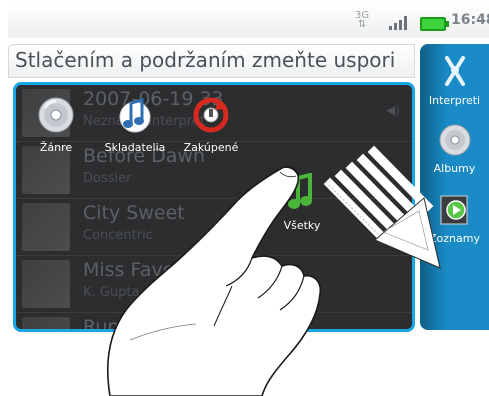 The image size is (489, 396). What do you see at coordinates (137, 270) in the screenshot?
I see `song-title: Miss Favela` at bounding box center [137, 270].